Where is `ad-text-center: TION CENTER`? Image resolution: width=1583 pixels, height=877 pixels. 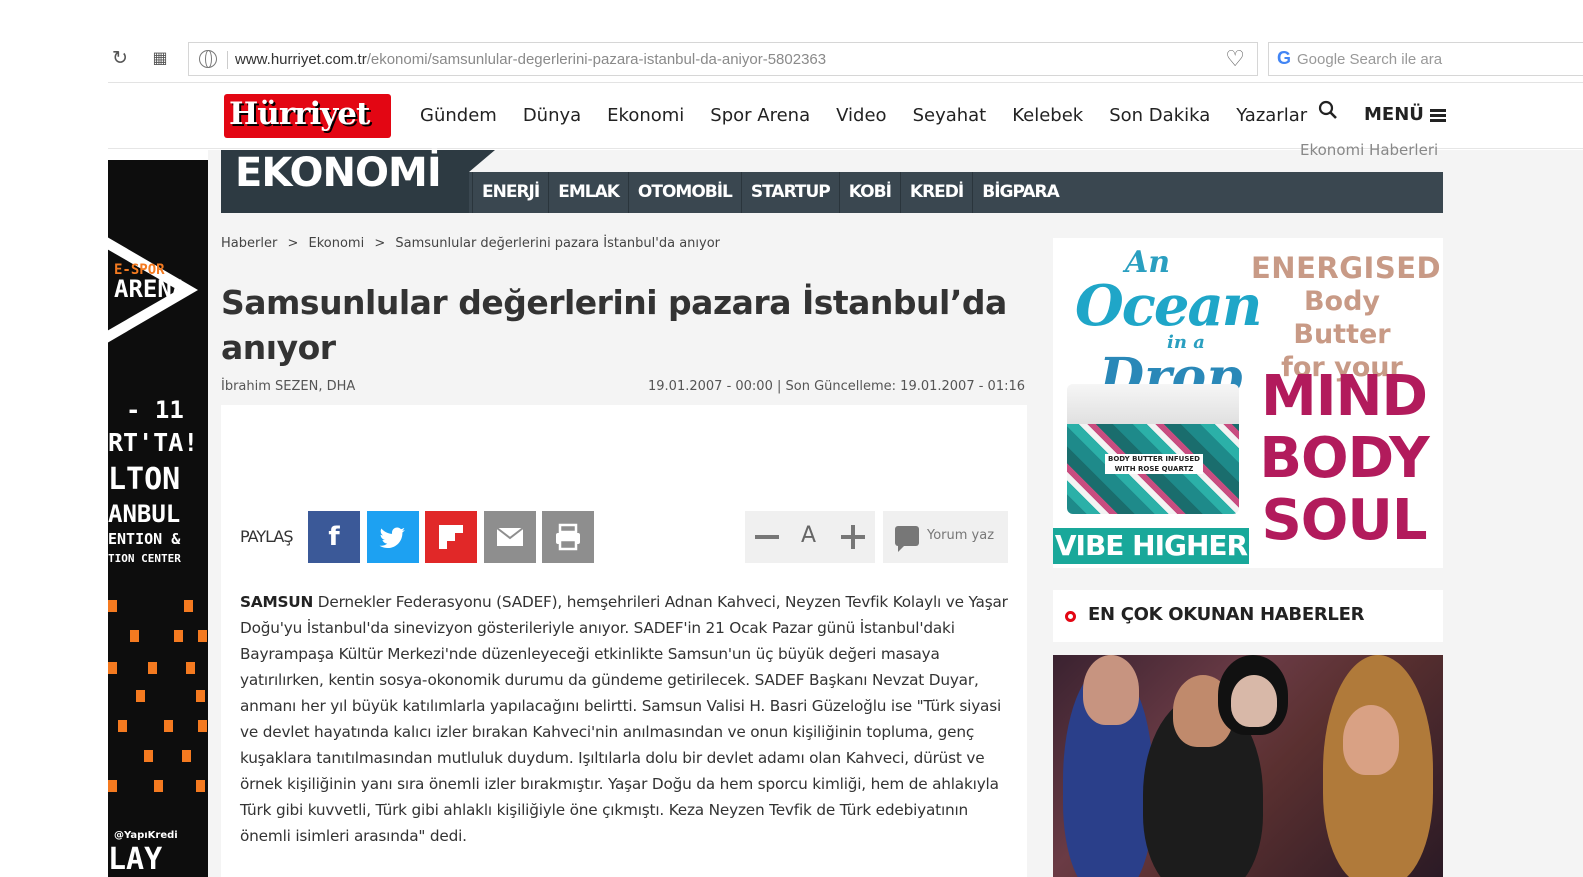
ad-text-center: TION CENTER is located at coordinates (144, 558).